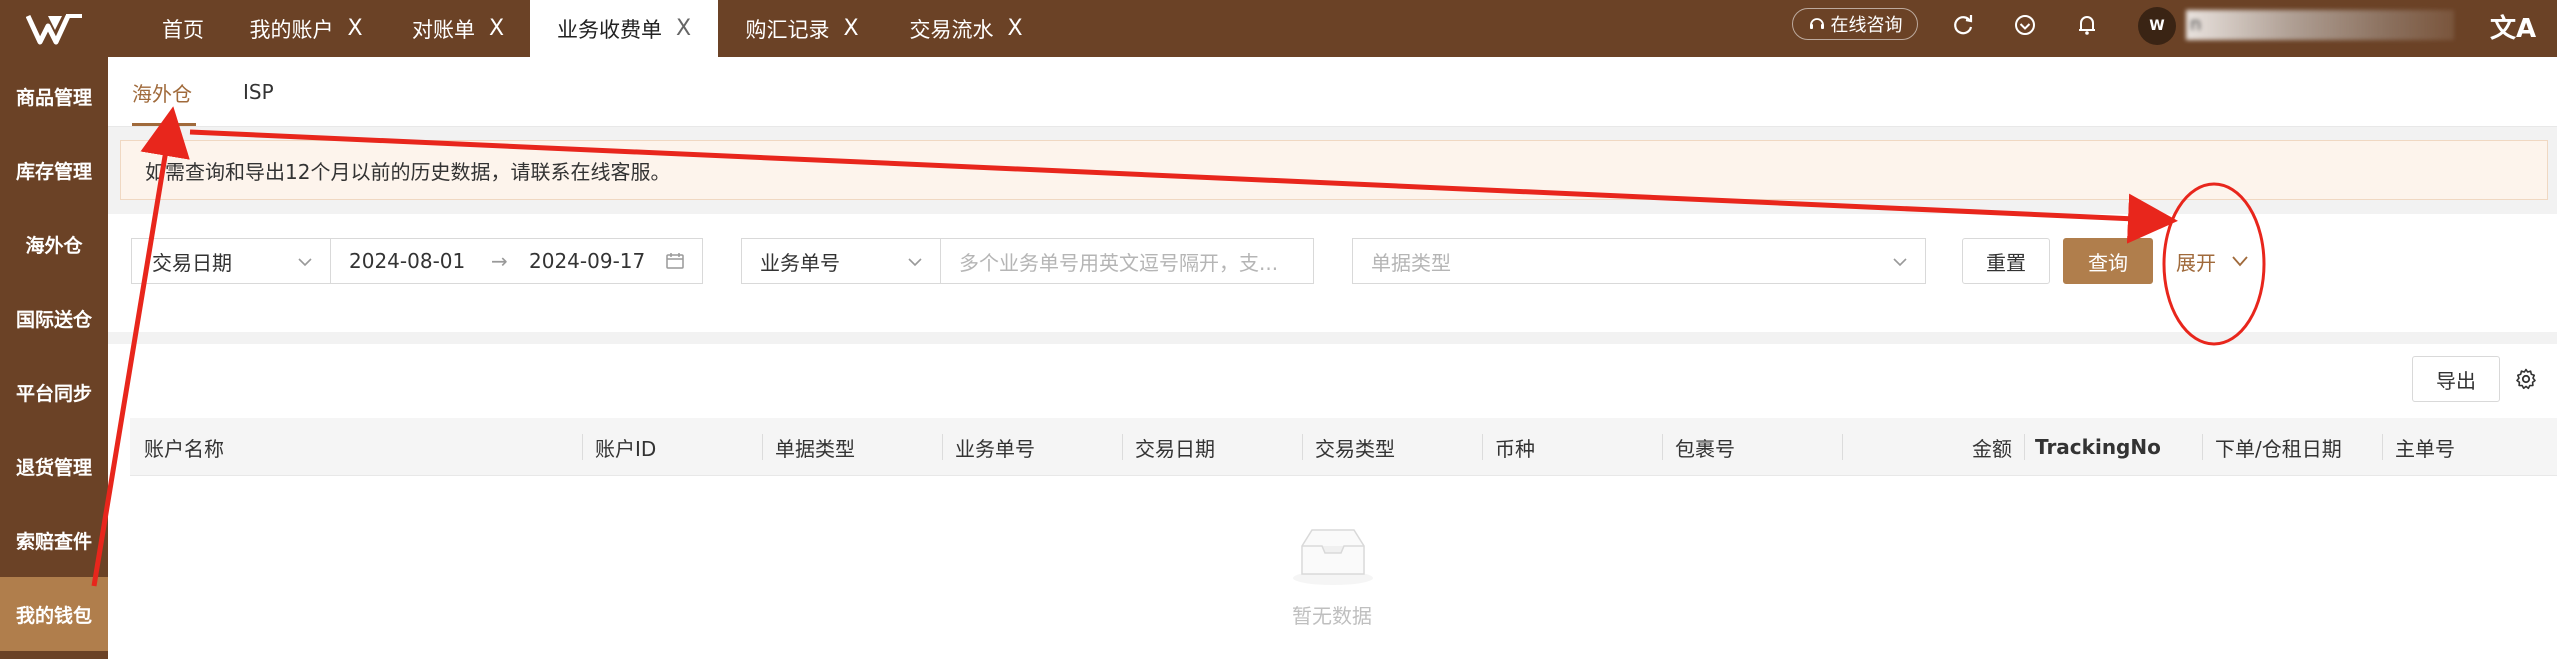  I want to click on sidebar-item-my-wallet: 我的钱包, so click(54, 614).